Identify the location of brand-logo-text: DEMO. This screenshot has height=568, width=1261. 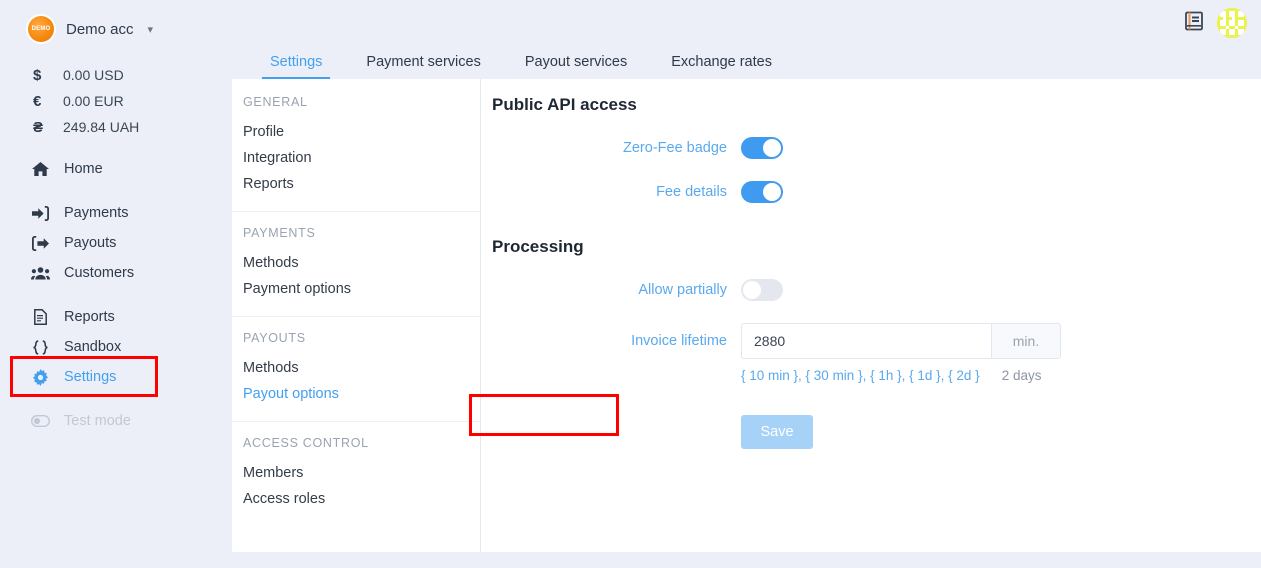
(41, 29).